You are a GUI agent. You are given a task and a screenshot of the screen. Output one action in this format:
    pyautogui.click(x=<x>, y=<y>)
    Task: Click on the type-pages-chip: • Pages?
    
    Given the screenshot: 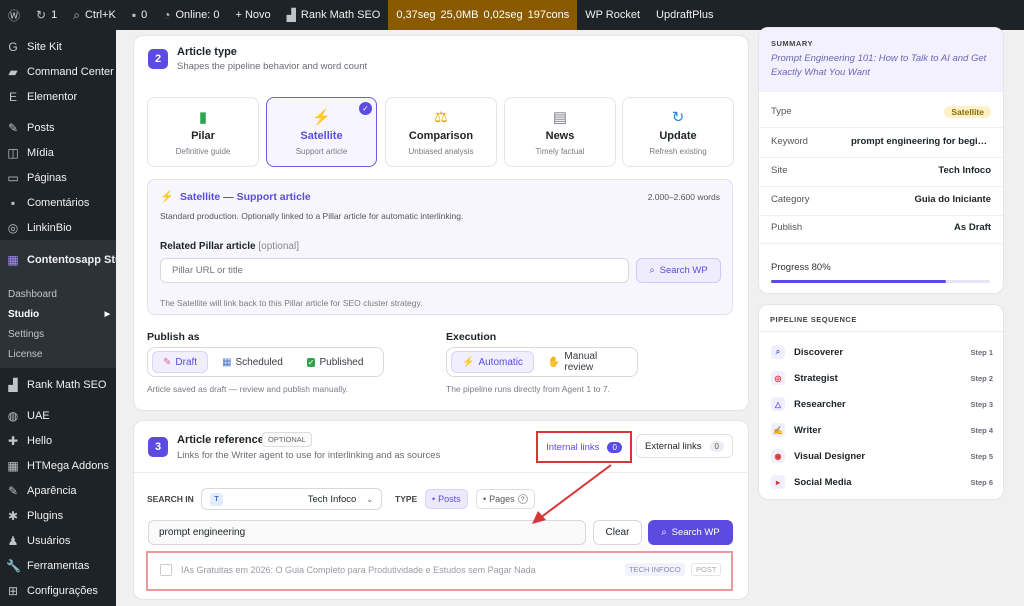 What is the action you would take?
    pyautogui.click(x=505, y=499)
    